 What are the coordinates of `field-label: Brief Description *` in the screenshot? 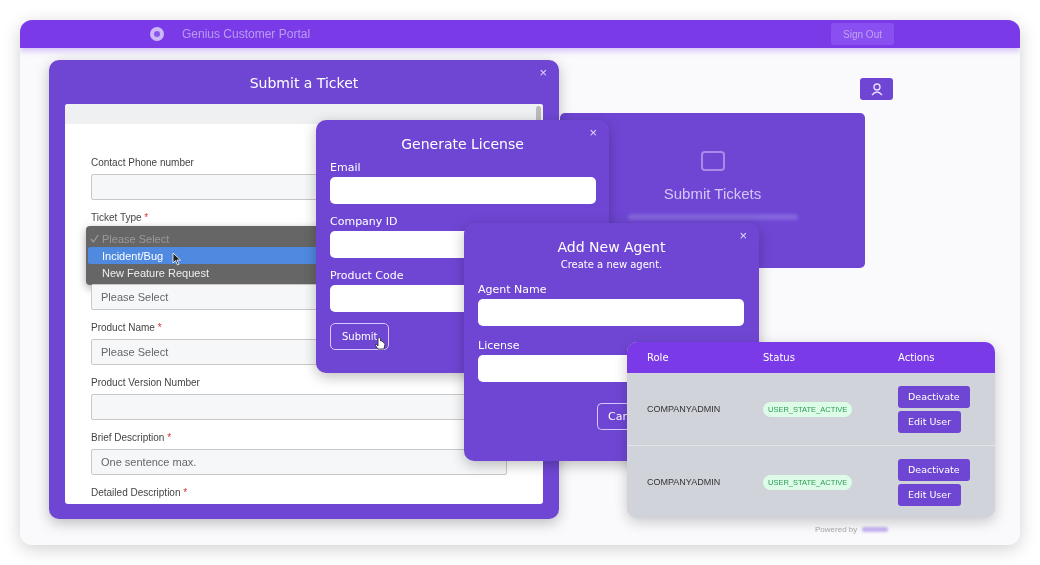 It's located at (131, 438).